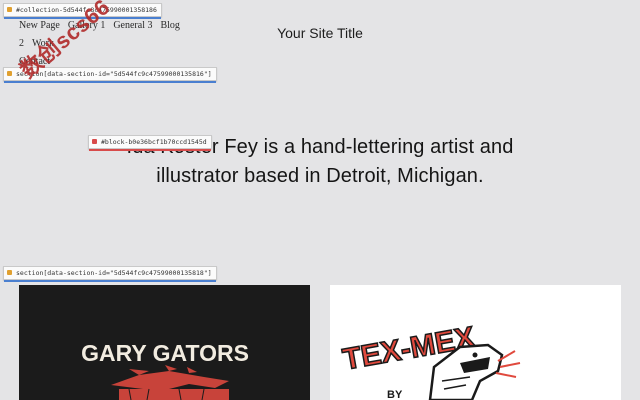  I want to click on gary-gators-illustration: GARY GATORS, so click(165, 370).